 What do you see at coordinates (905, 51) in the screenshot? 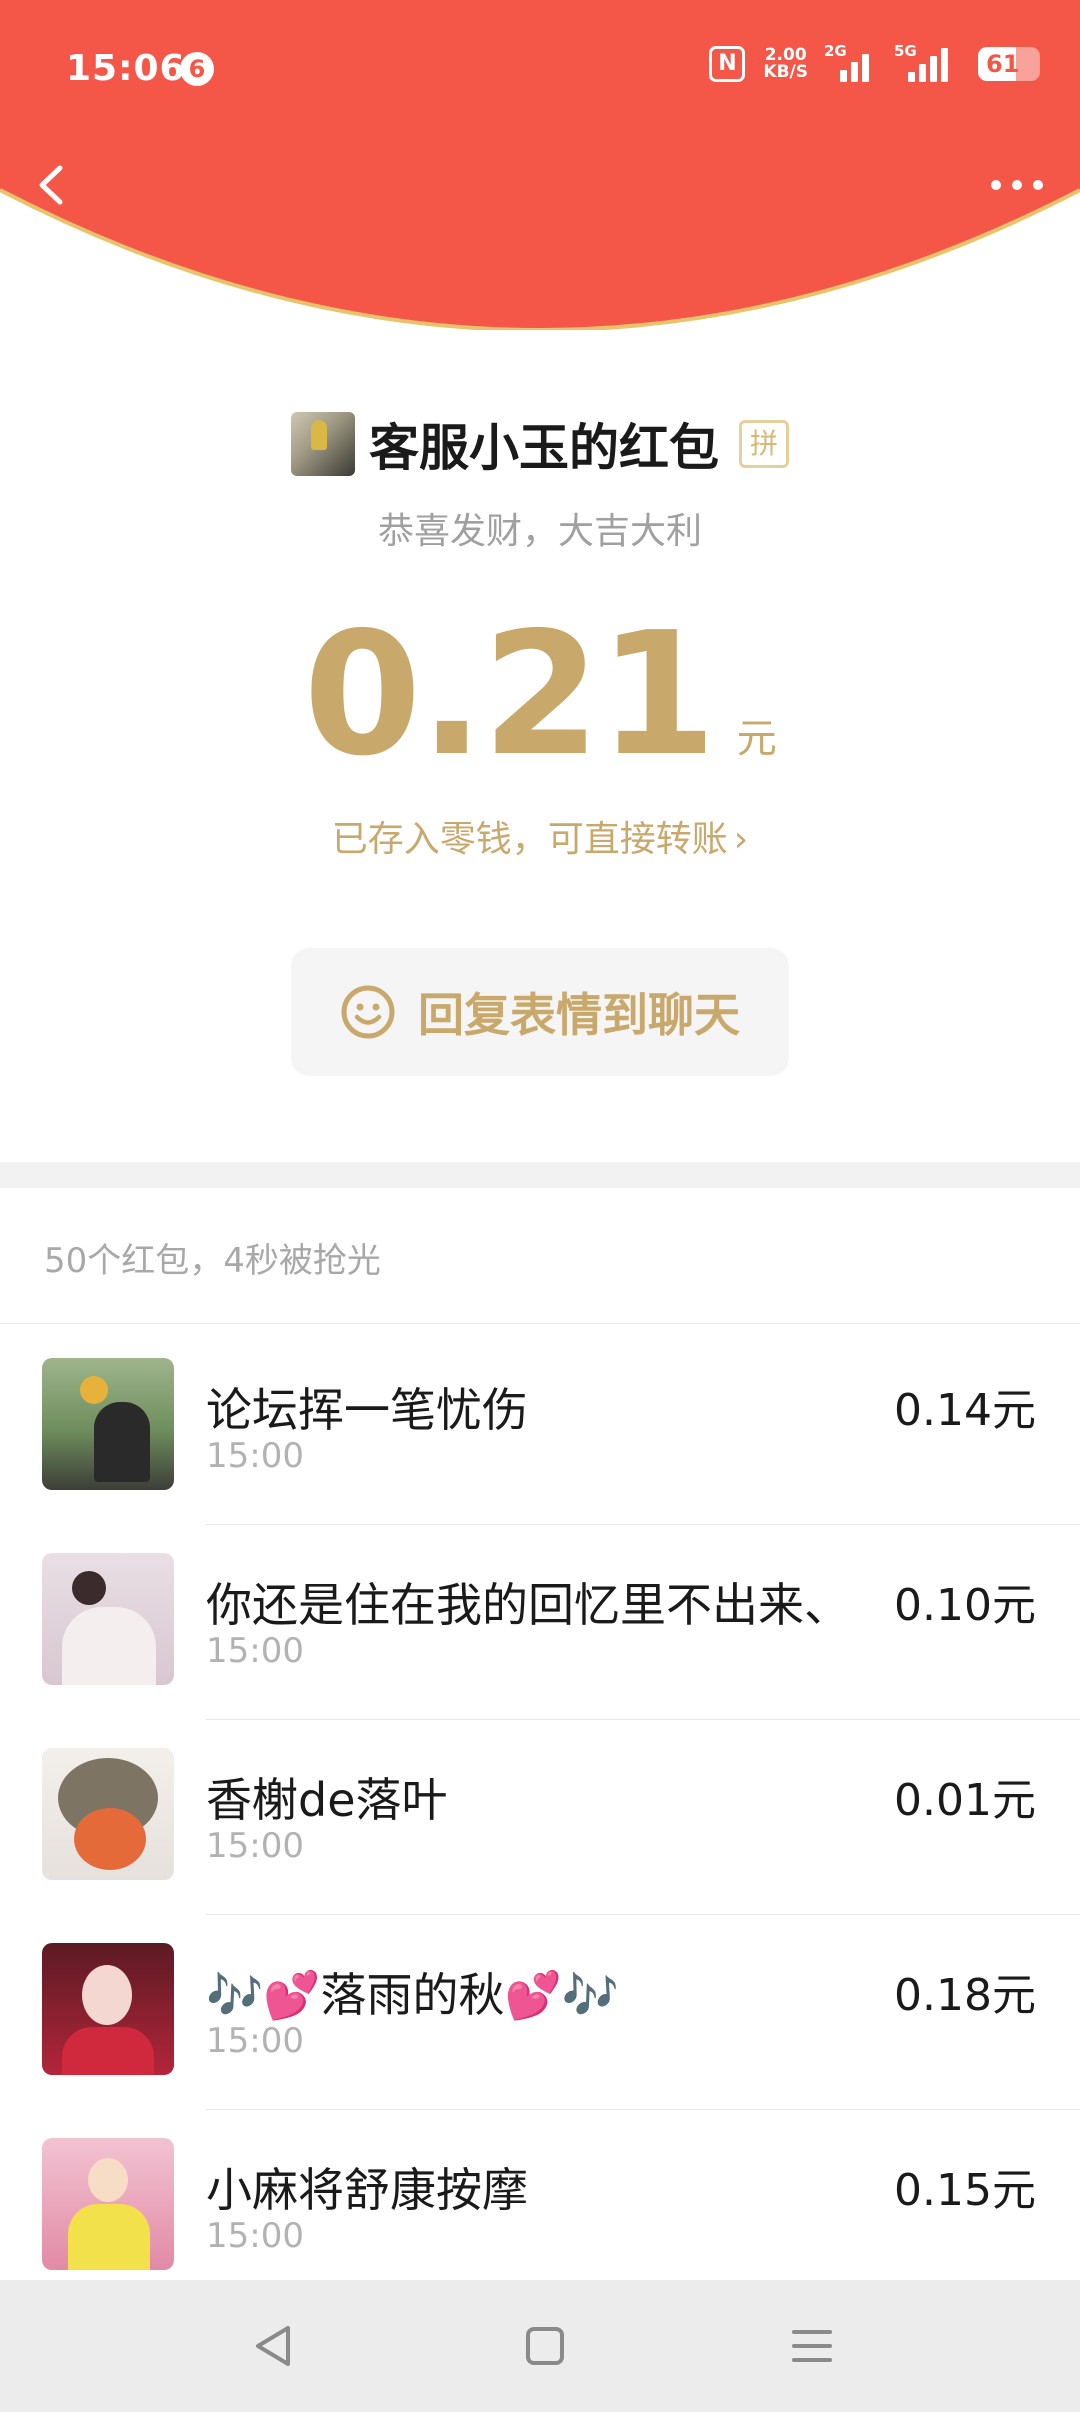
I see `sim2-network-label: 5G` at bounding box center [905, 51].